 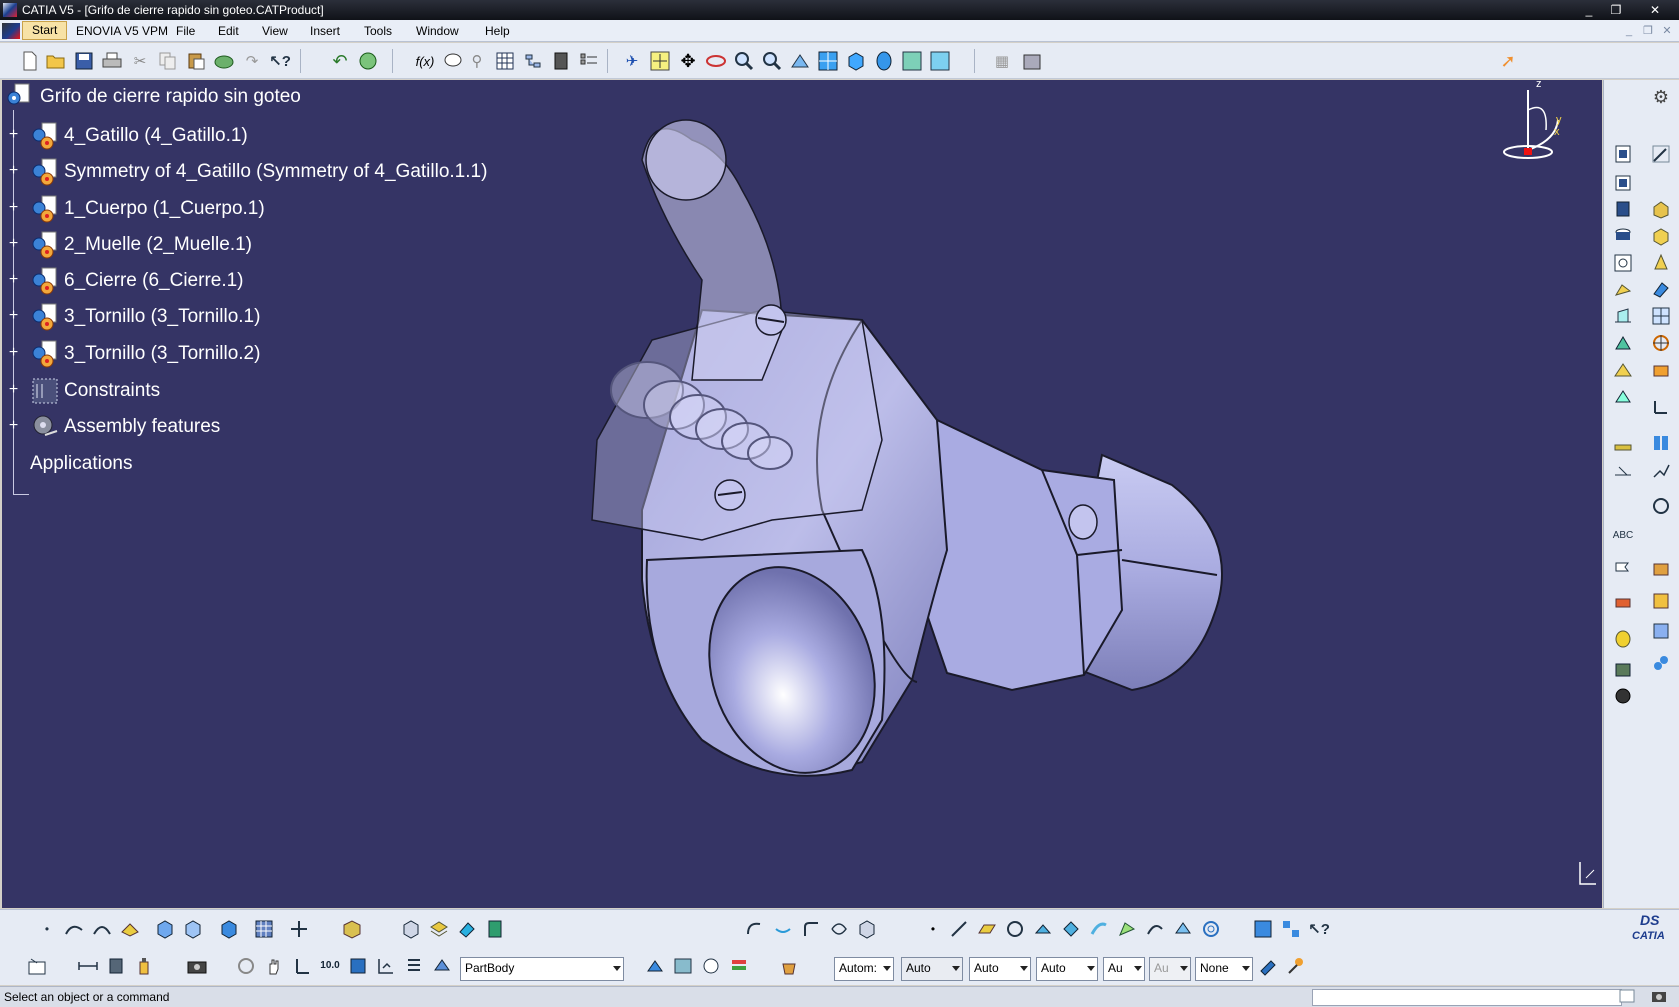 I want to click on publication-icon, so click(x=1623, y=639).